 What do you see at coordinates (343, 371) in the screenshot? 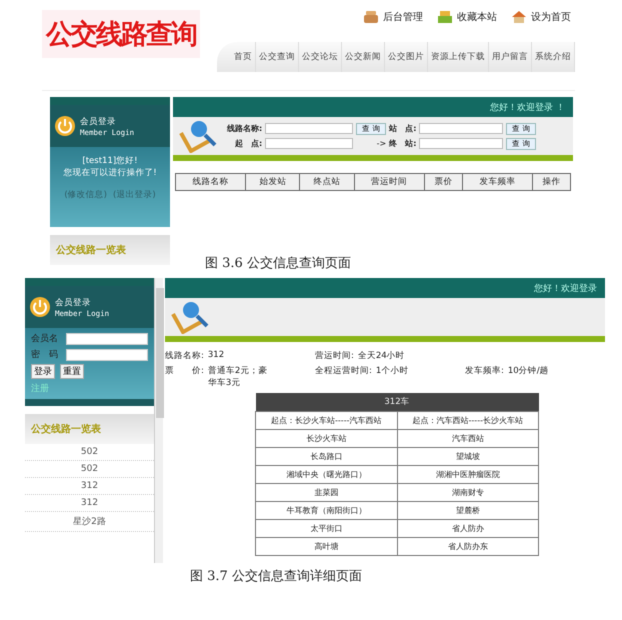
I see `detail-label: 全程运营时间:` at bounding box center [343, 371].